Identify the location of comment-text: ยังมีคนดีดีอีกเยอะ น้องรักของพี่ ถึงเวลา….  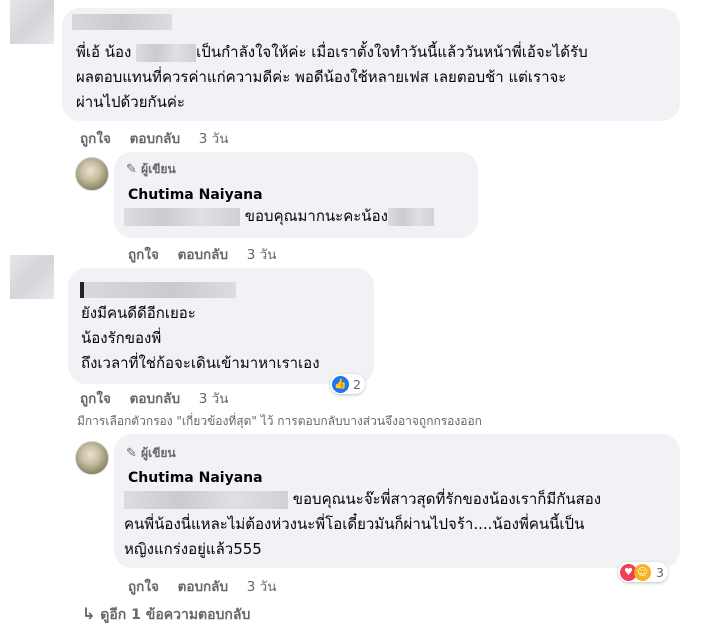
(200, 338).